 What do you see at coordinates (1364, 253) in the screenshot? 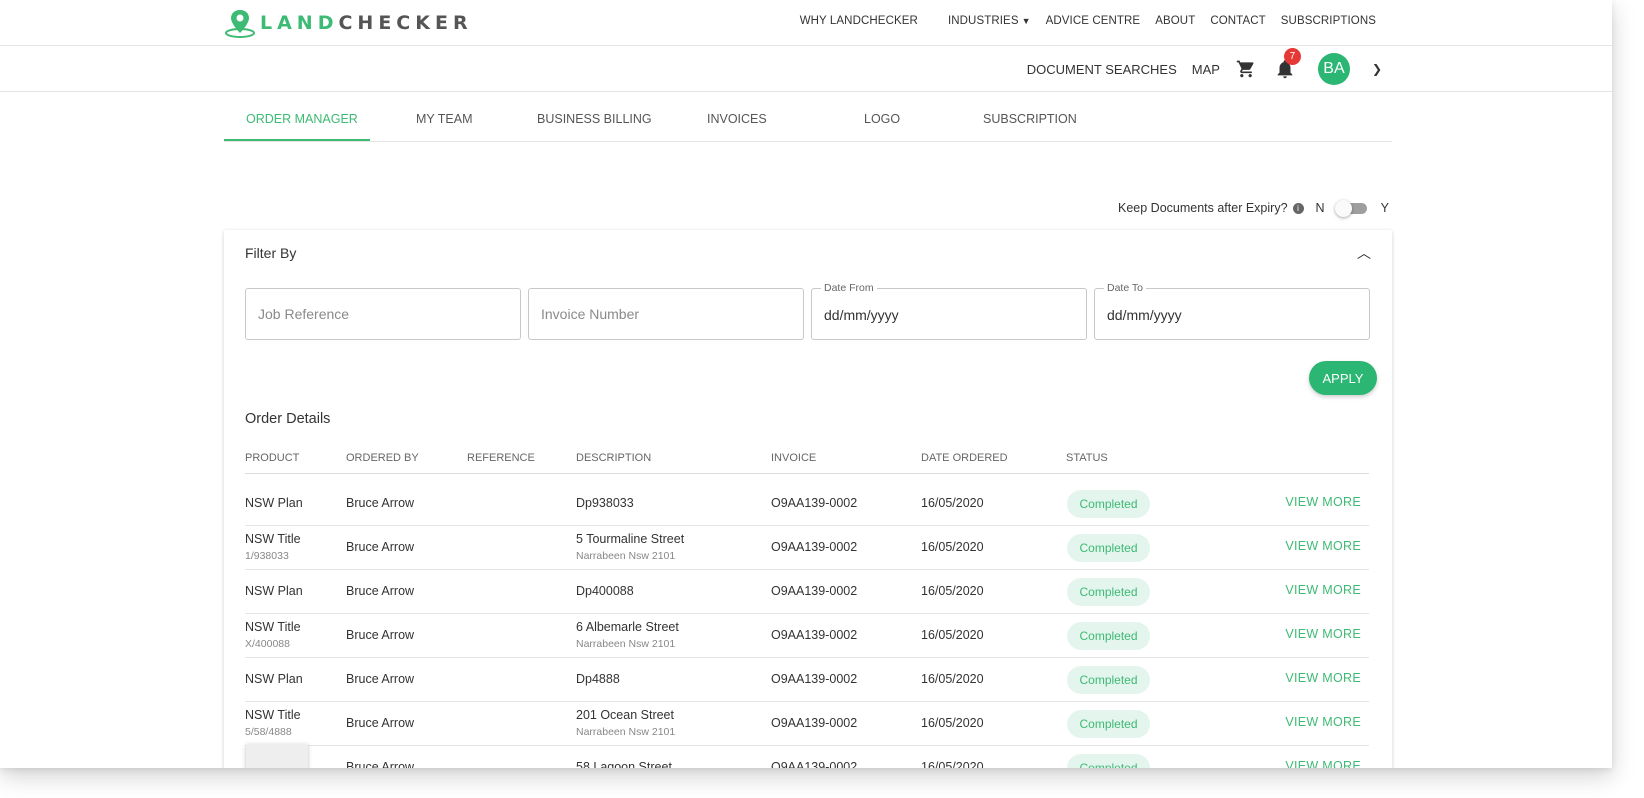
I see `chevron-up-icon: ︿` at bounding box center [1364, 253].